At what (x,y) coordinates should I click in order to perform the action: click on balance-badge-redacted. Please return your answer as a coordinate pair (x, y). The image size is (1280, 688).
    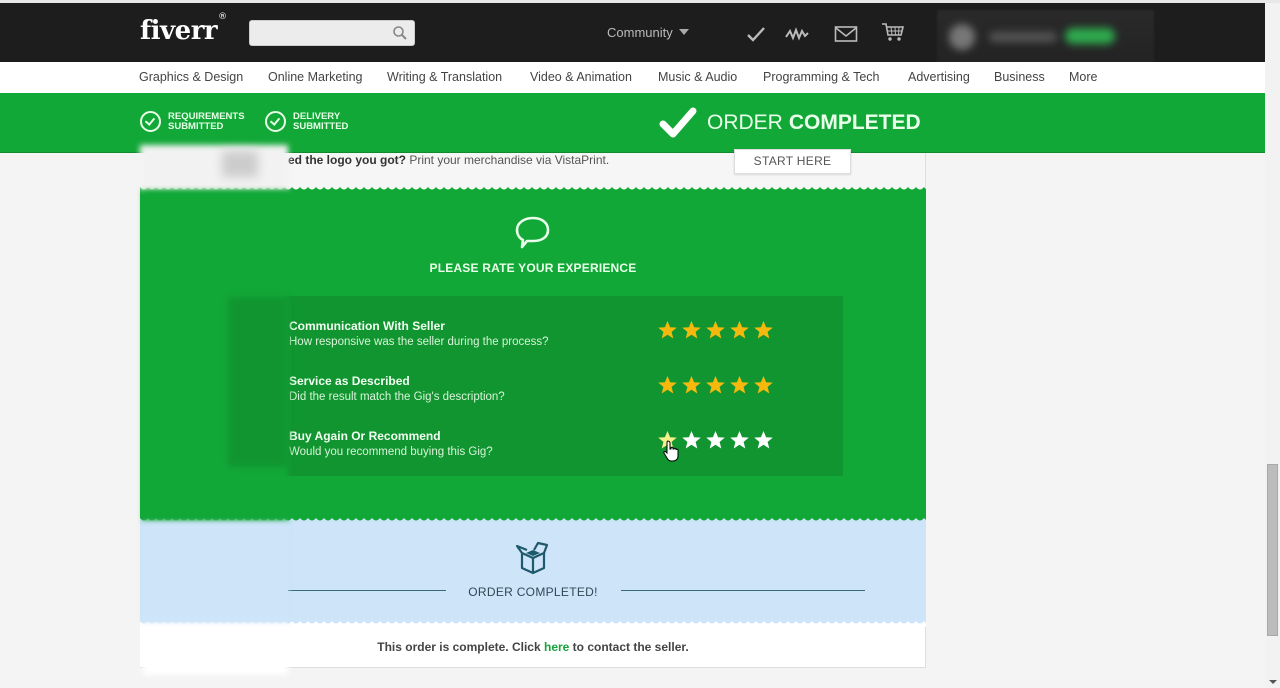
    Looking at the image, I should click on (1090, 36).